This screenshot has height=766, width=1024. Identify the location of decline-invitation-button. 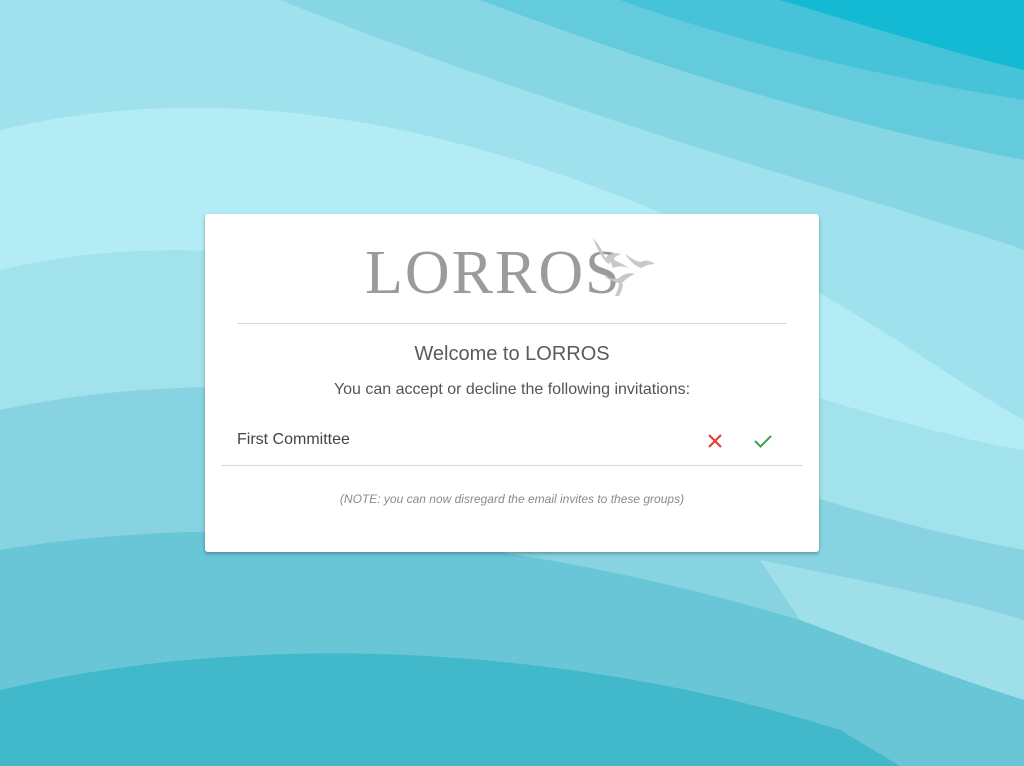
(715, 441).